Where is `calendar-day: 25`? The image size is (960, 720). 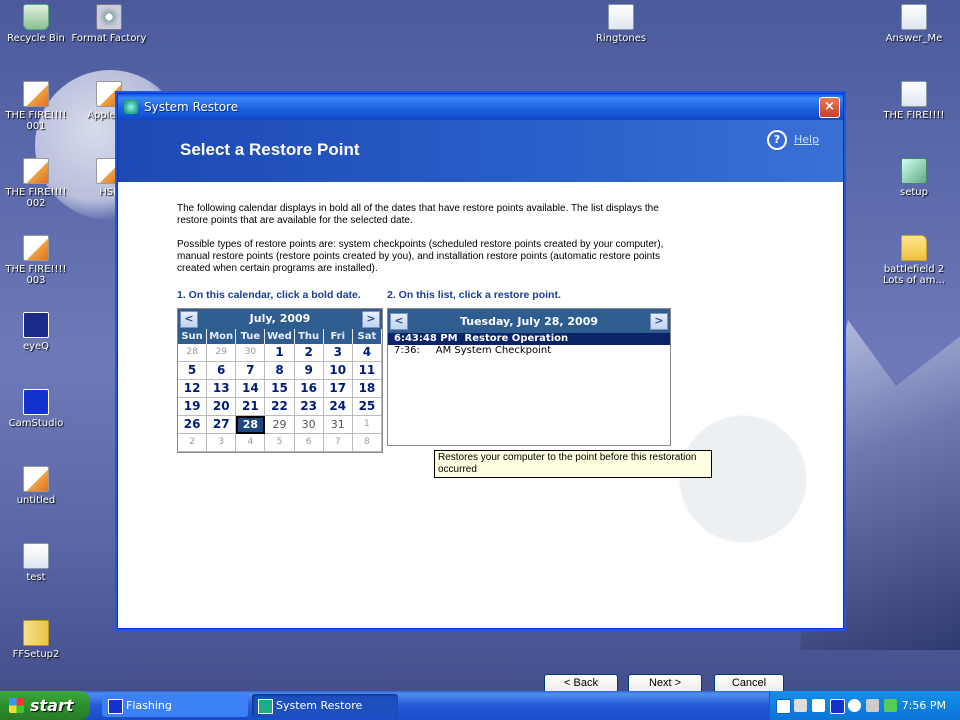
calendar-day: 25 is located at coordinates (367, 407).